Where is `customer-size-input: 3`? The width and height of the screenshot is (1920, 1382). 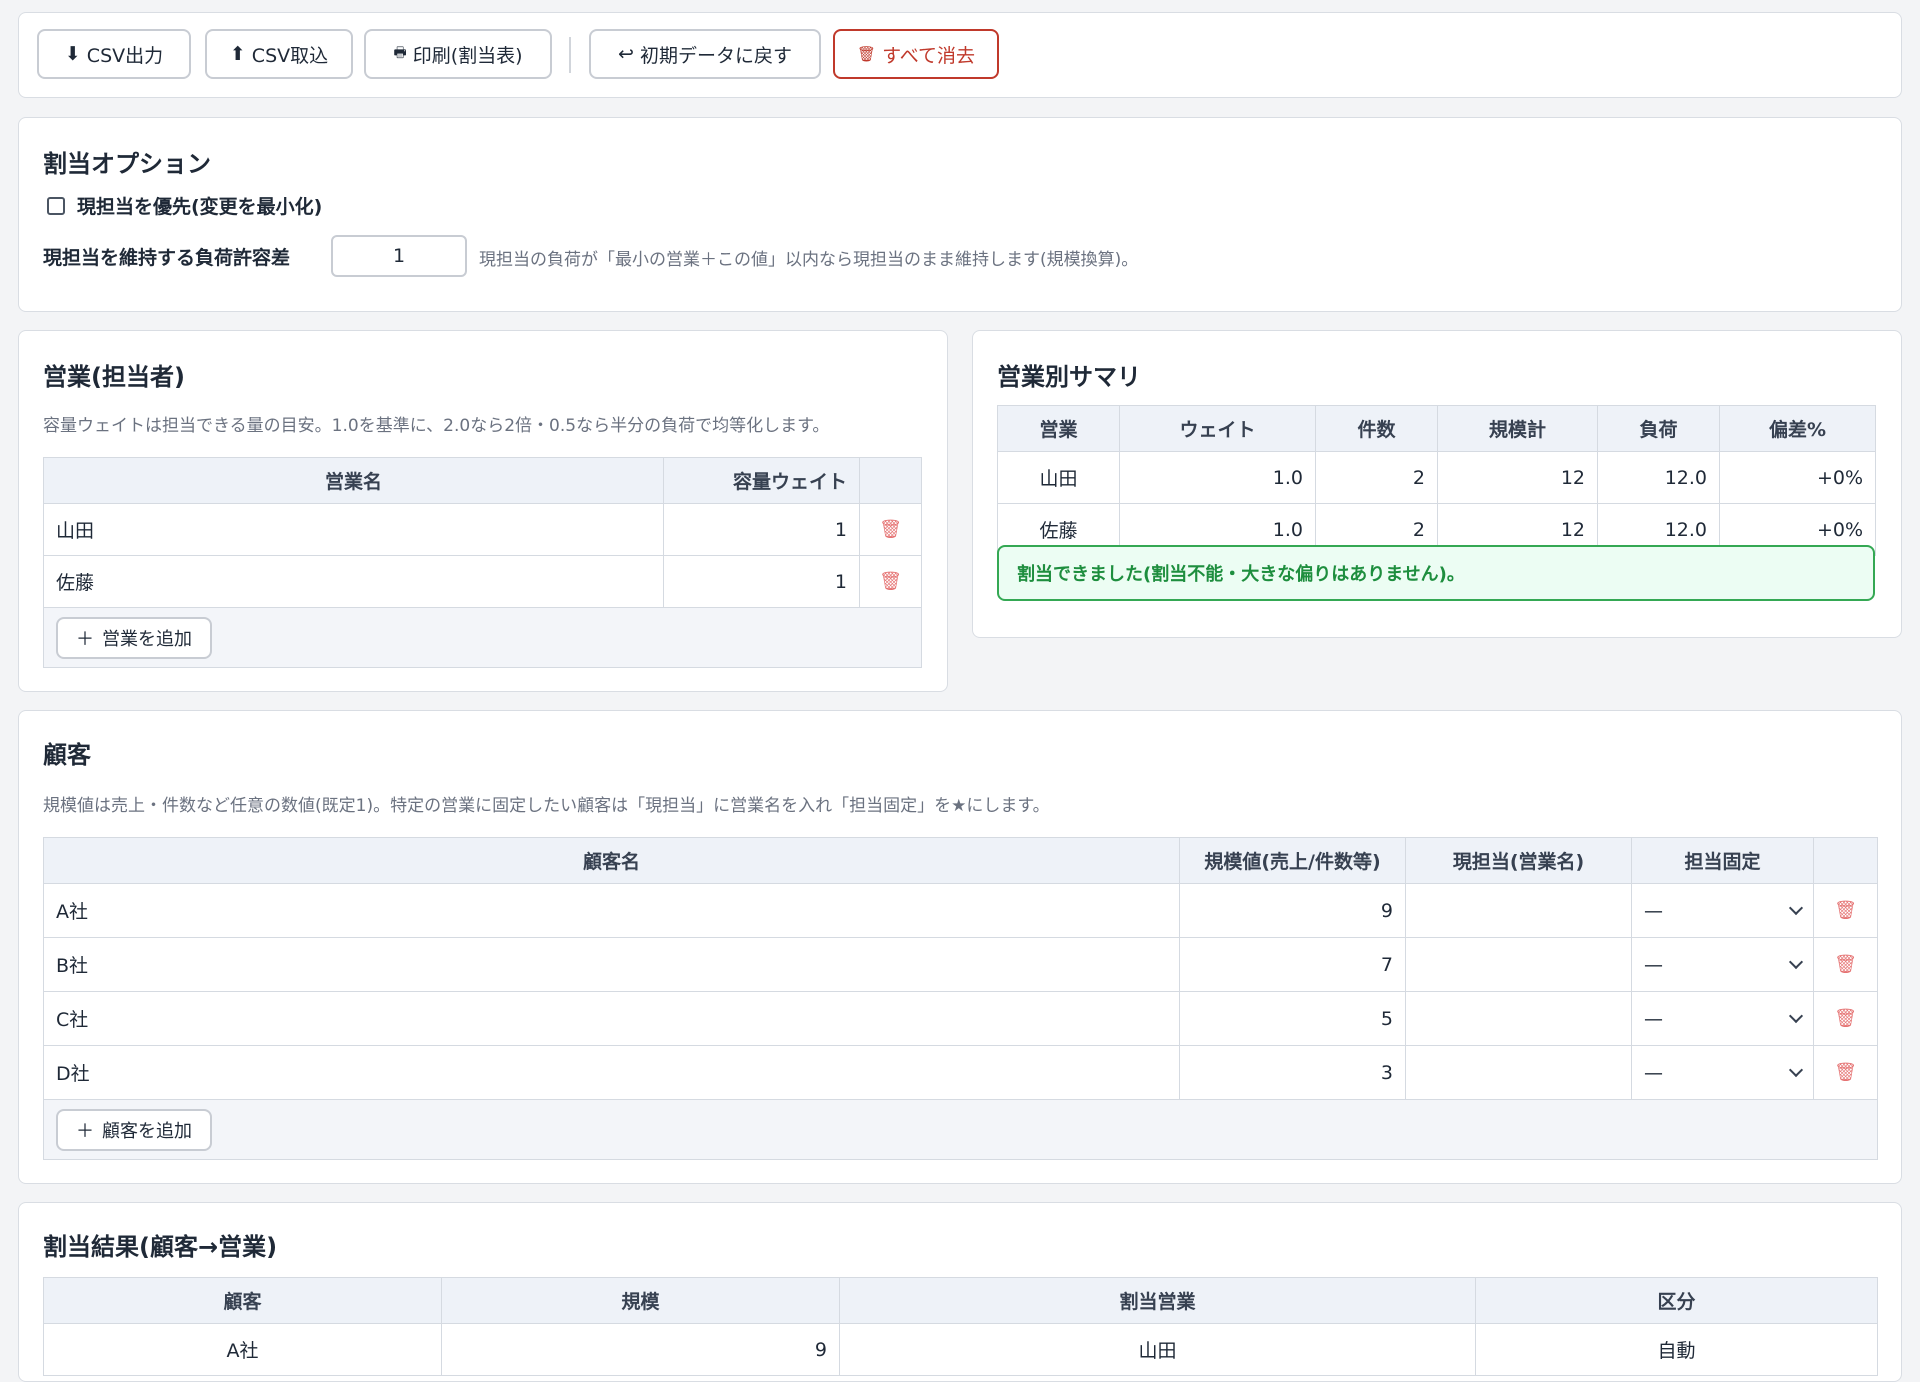
customer-size-input: 3 is located at coordinates (1292, 1072).